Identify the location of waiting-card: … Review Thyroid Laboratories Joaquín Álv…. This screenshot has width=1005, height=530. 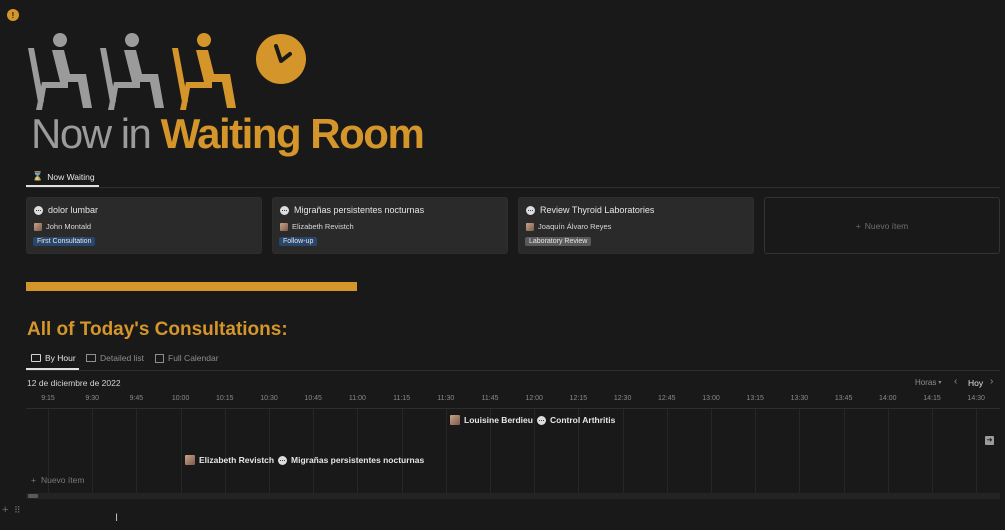
(636, 225).